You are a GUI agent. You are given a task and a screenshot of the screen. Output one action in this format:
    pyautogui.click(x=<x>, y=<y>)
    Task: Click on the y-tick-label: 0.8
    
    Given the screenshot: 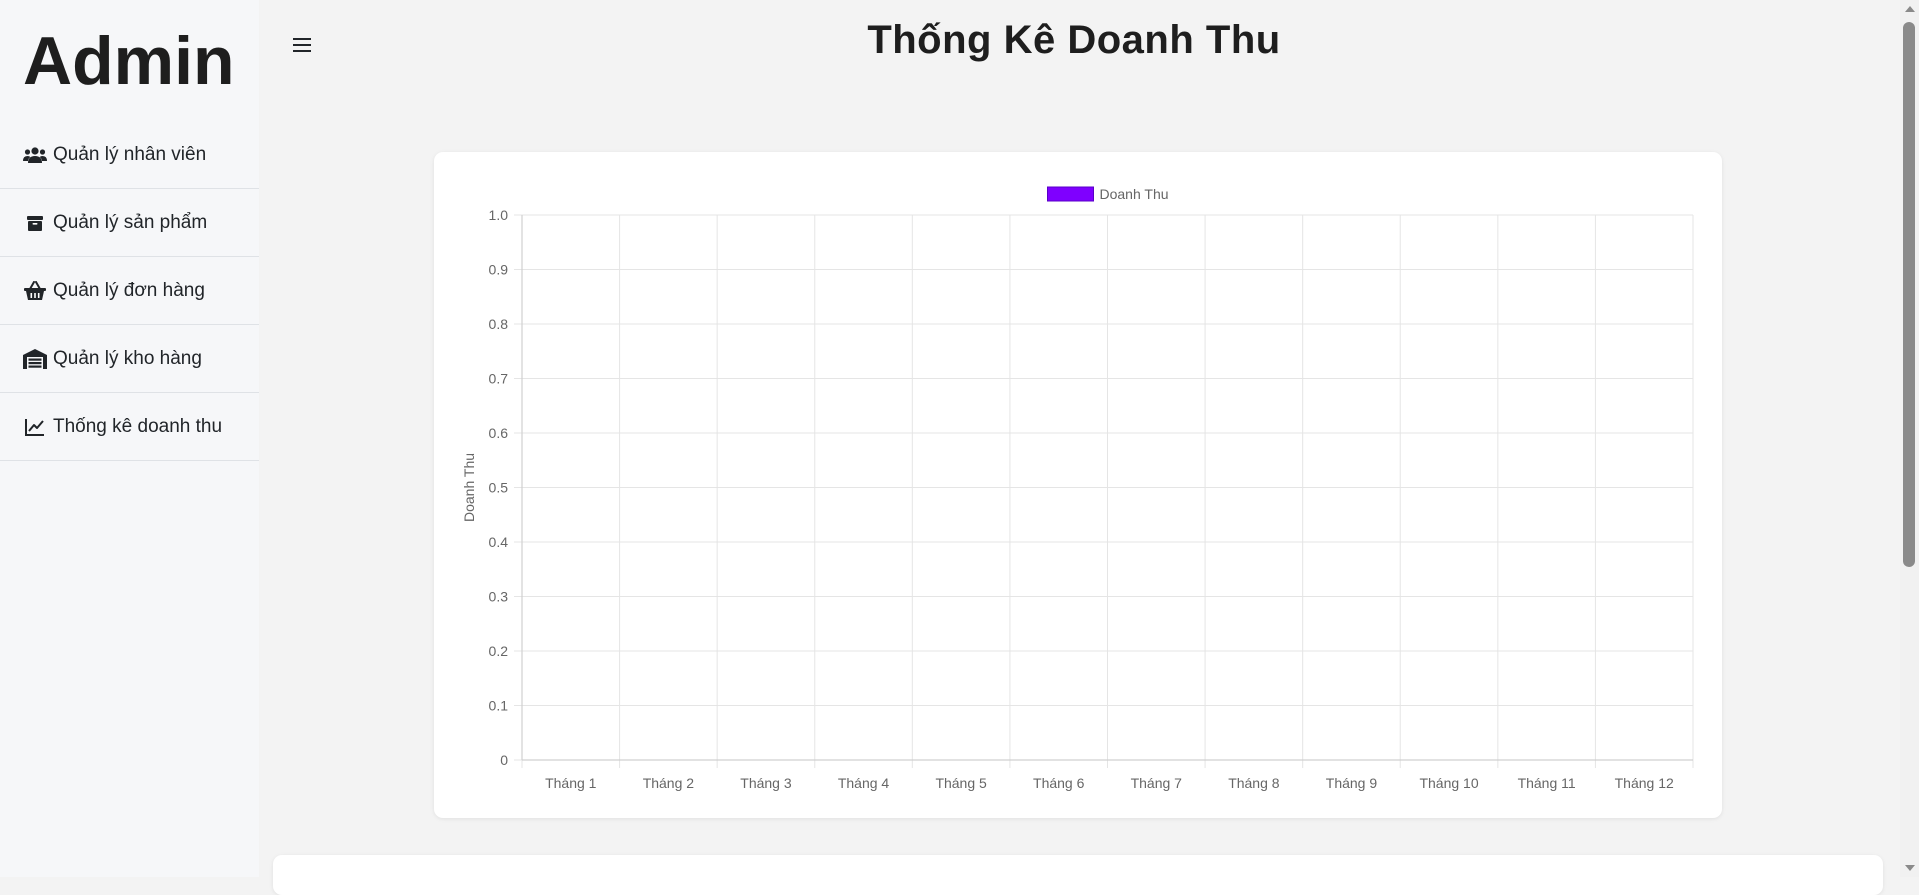 What is the action you would take?
    pyautogui.click(x=499, y=324)
    